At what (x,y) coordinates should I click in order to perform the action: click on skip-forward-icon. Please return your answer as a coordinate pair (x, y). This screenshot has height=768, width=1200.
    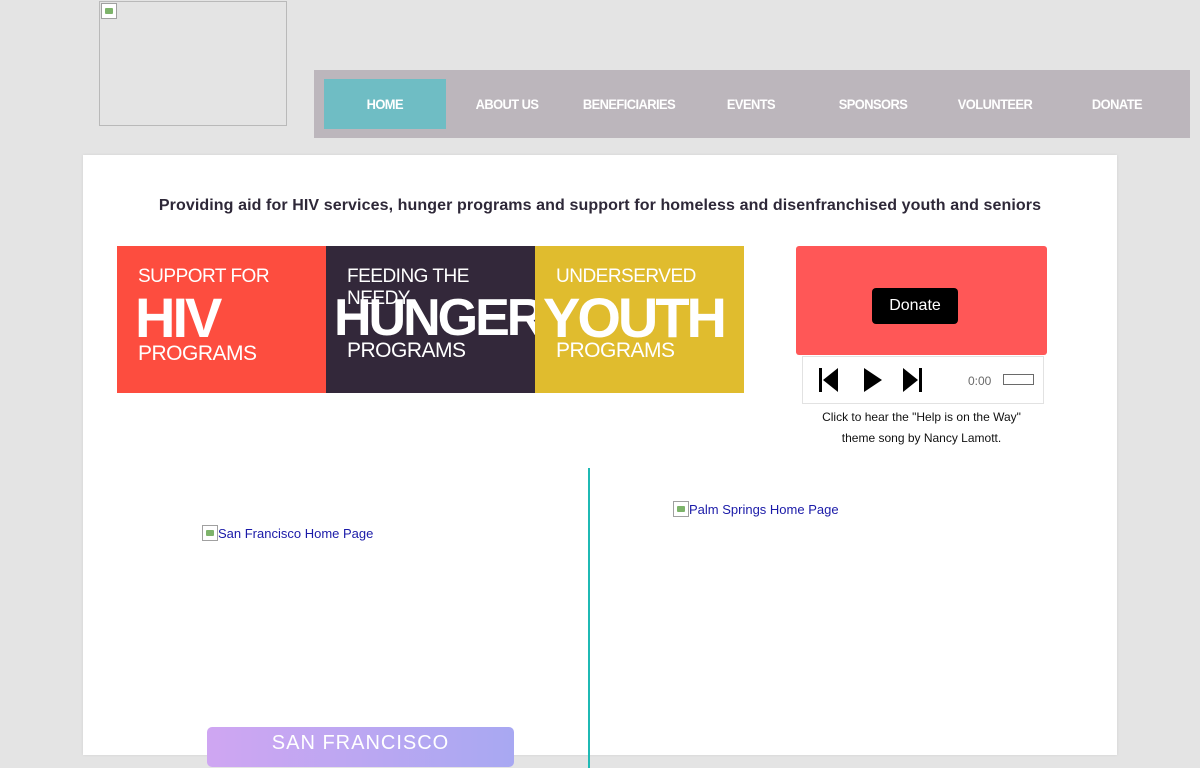
    Looking at the image, I should click on (913, 382).